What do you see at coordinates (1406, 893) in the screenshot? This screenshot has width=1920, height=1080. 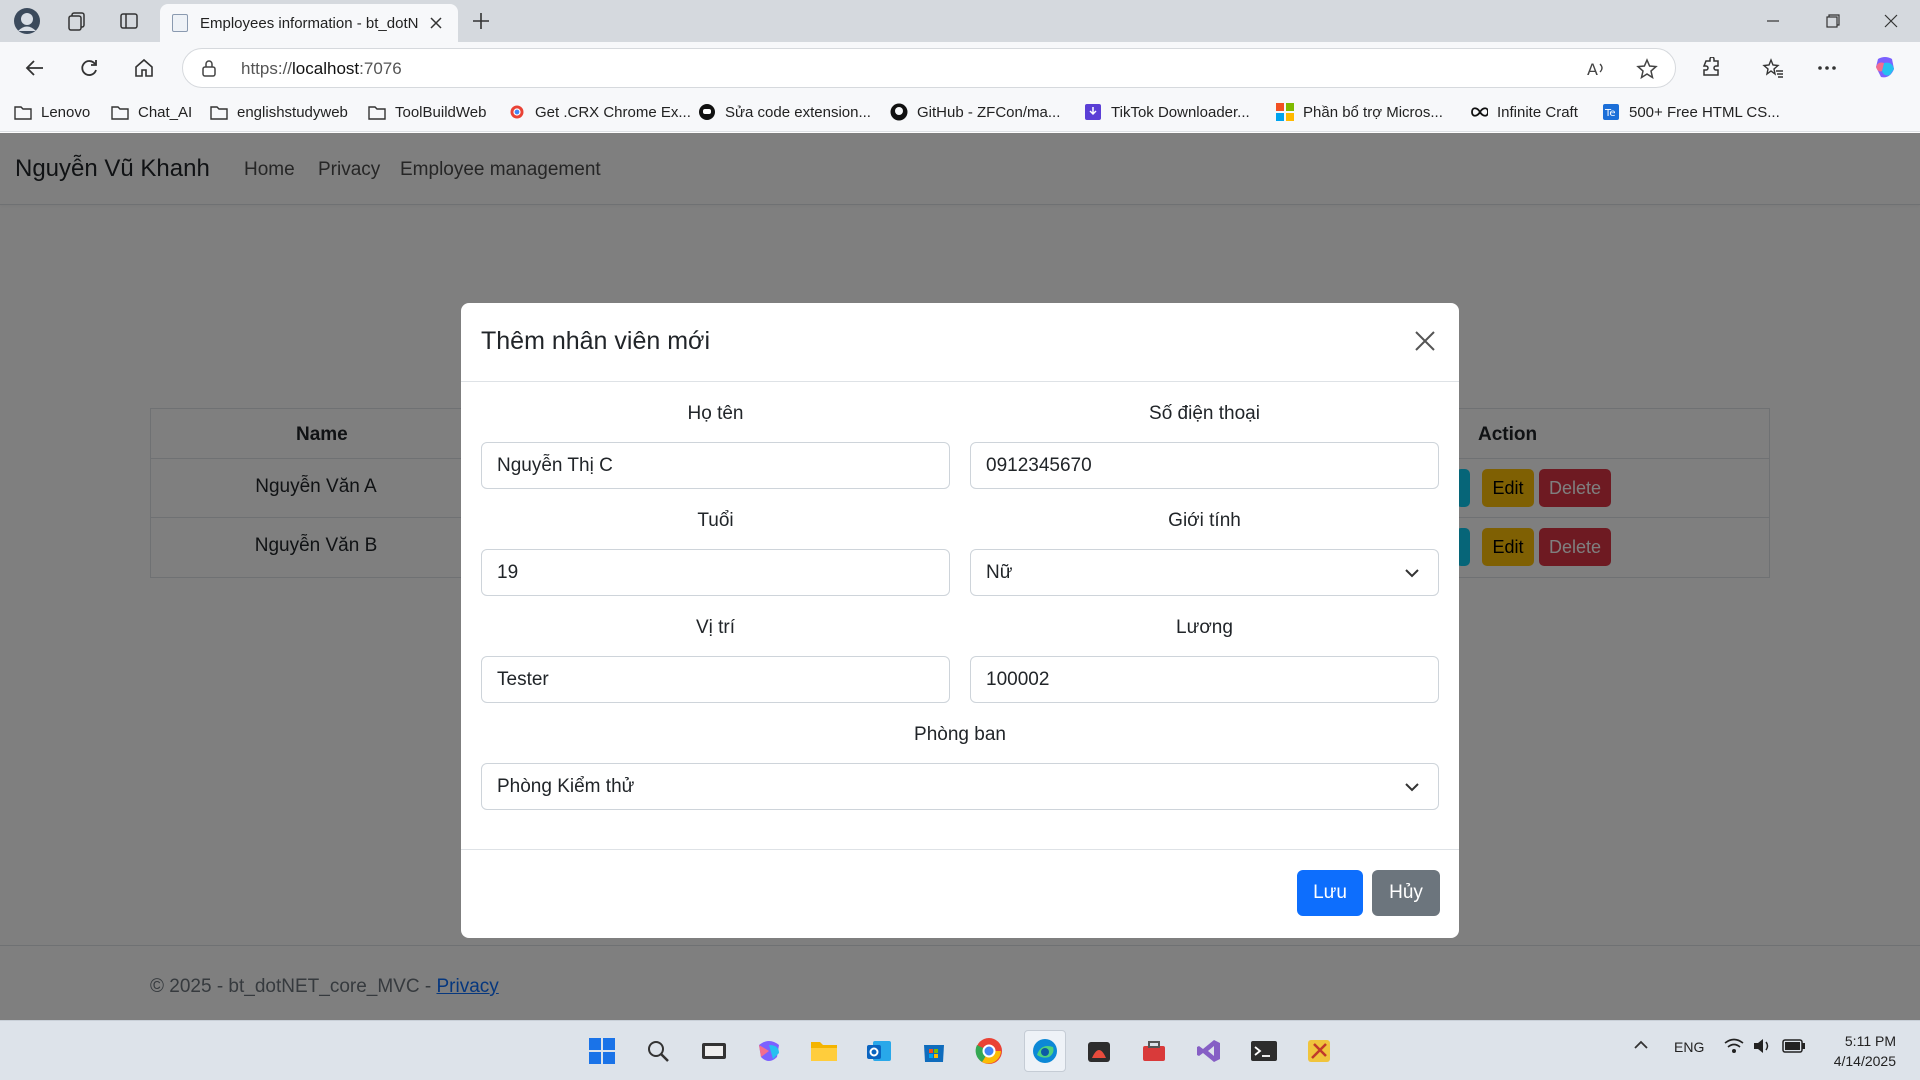 I see `cancel-button: Hủy` at bounding box center [1406, 893].